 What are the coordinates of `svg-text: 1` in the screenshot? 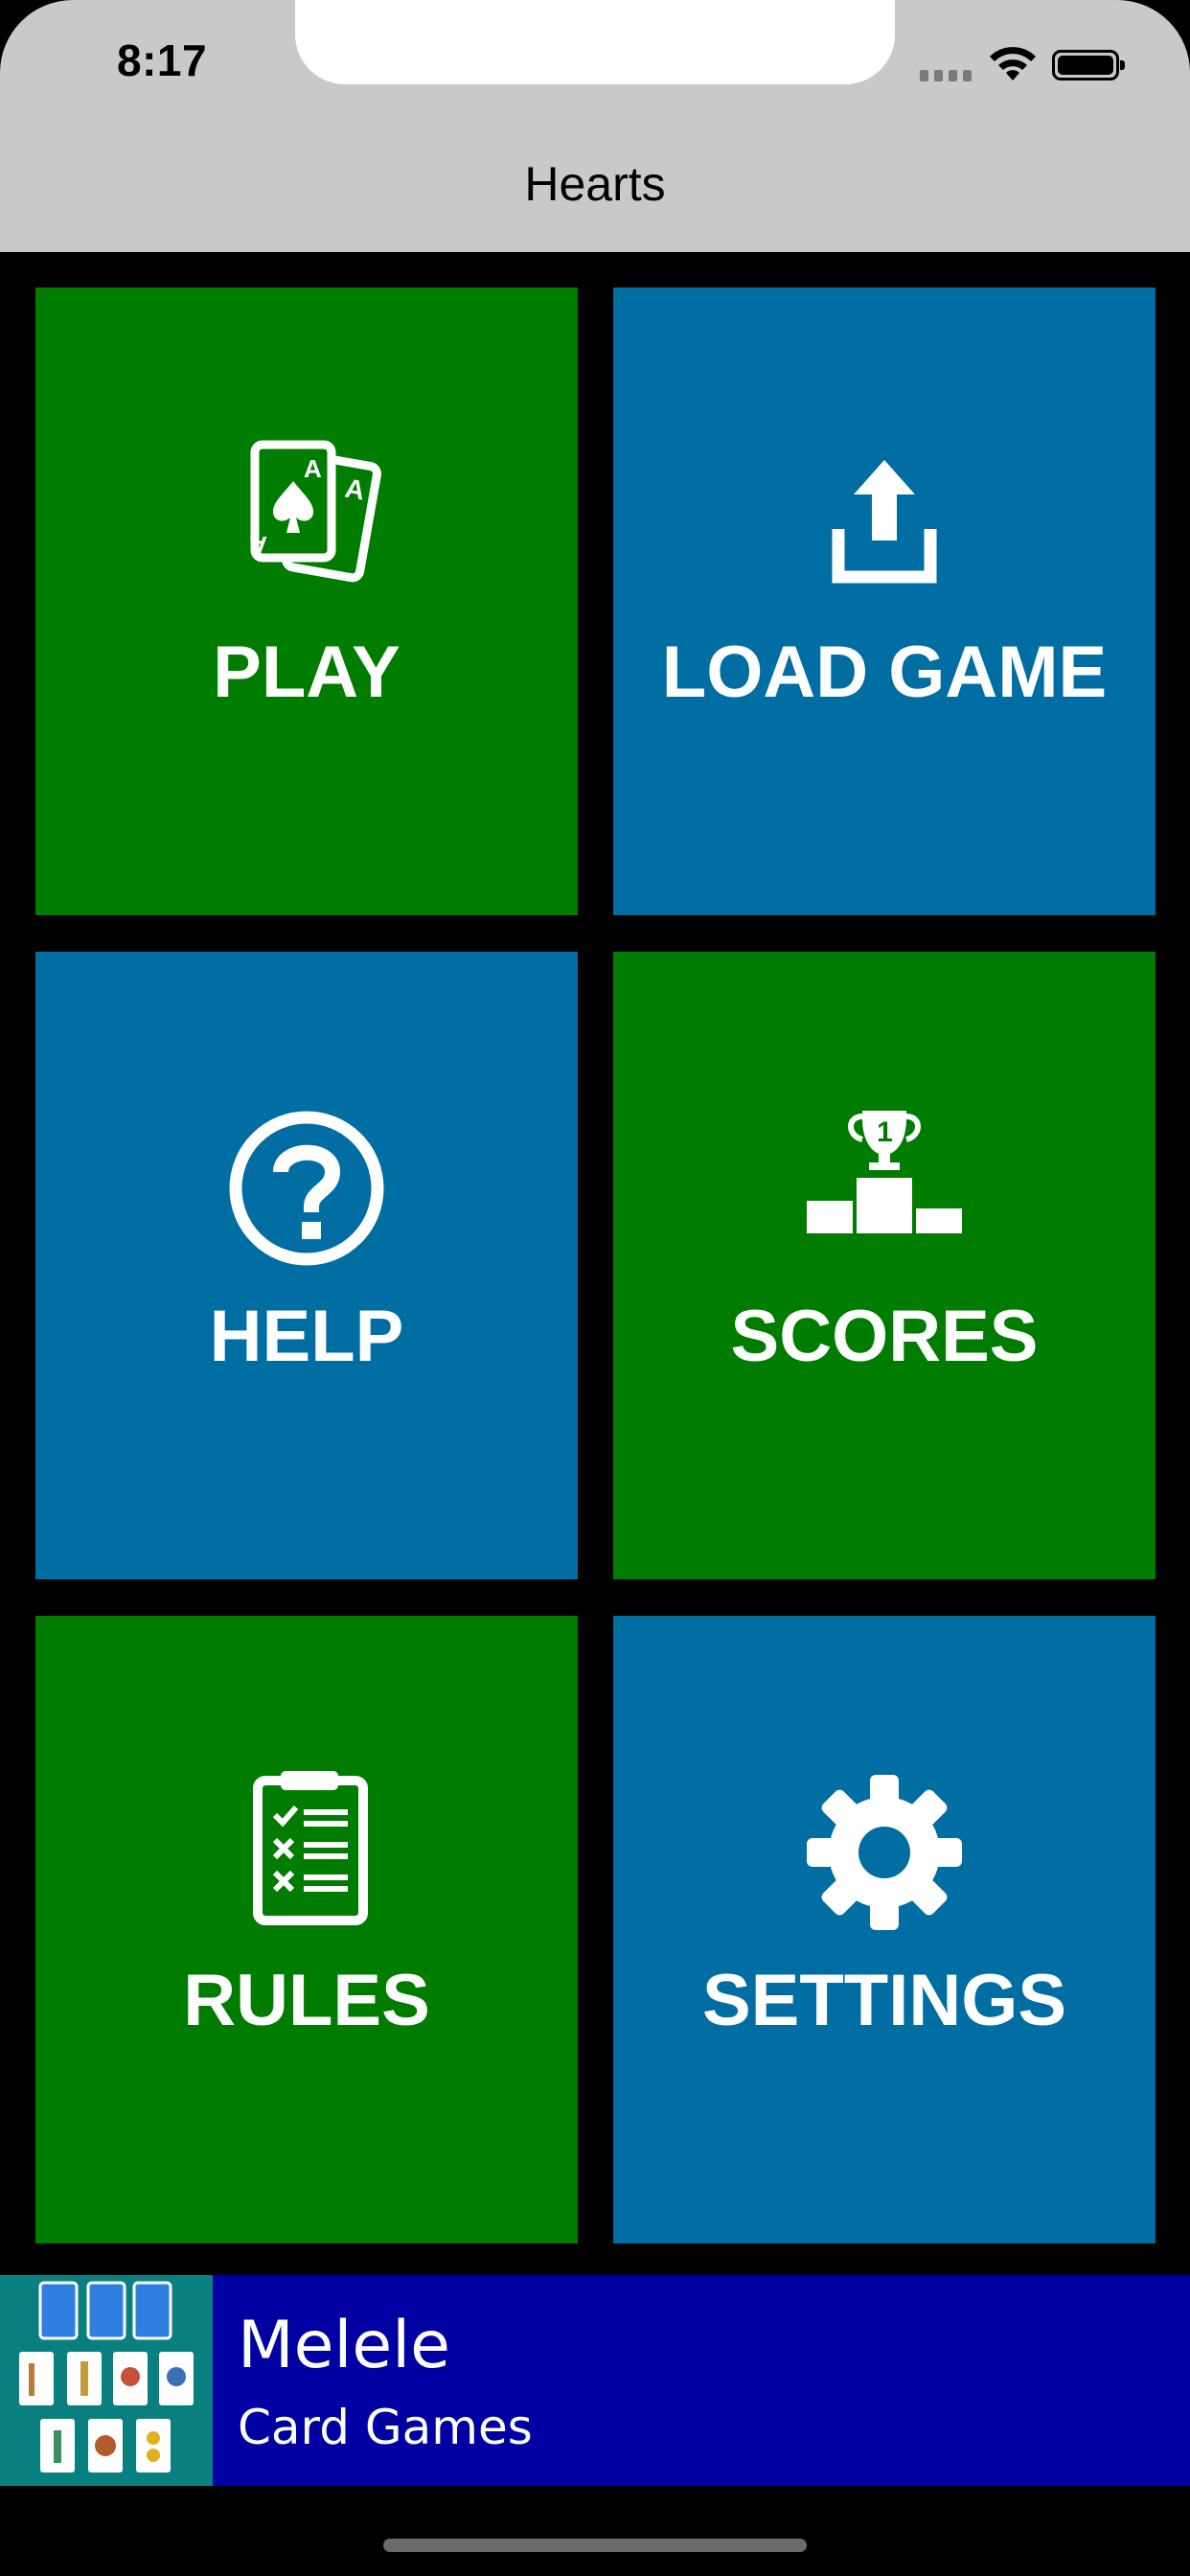 It's located at (885, 1132).